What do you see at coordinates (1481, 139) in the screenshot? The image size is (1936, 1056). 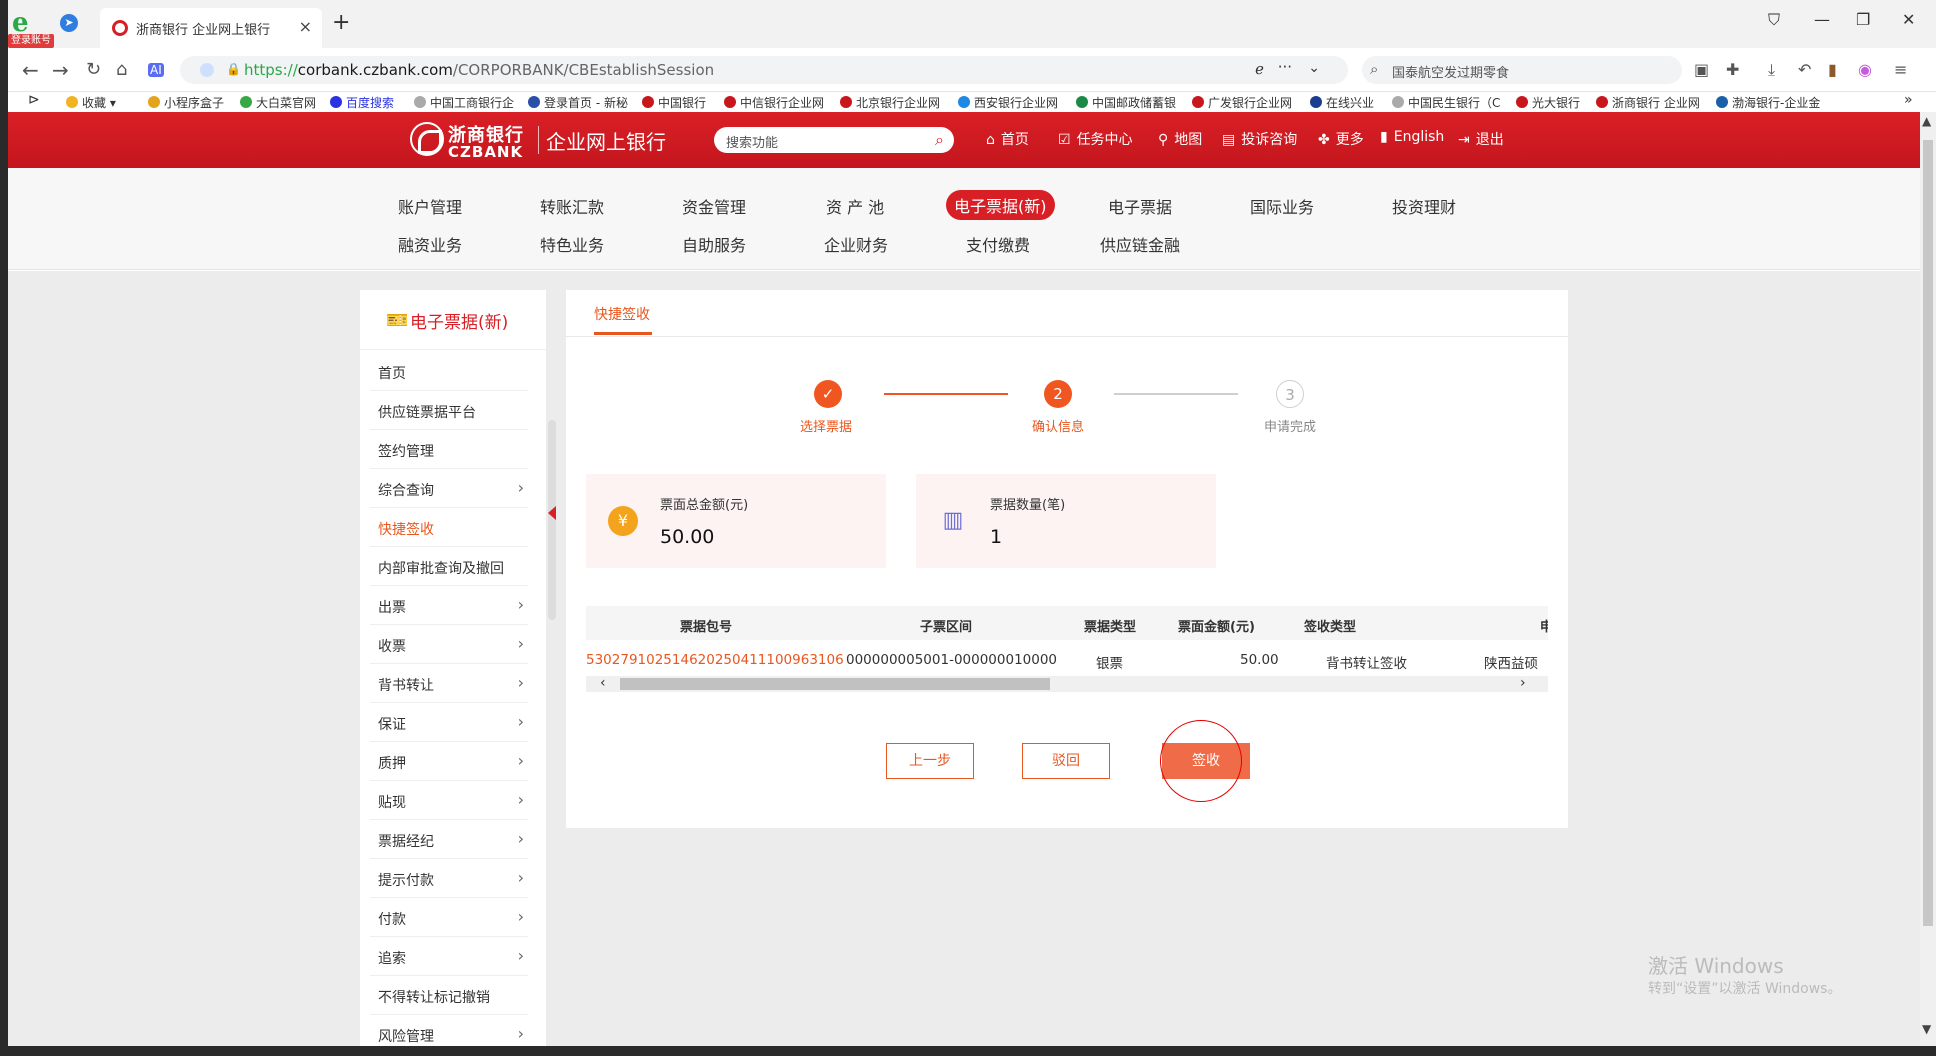 I see `nav-logout: ⇥ 退出` at bounding box center [1481, 139].